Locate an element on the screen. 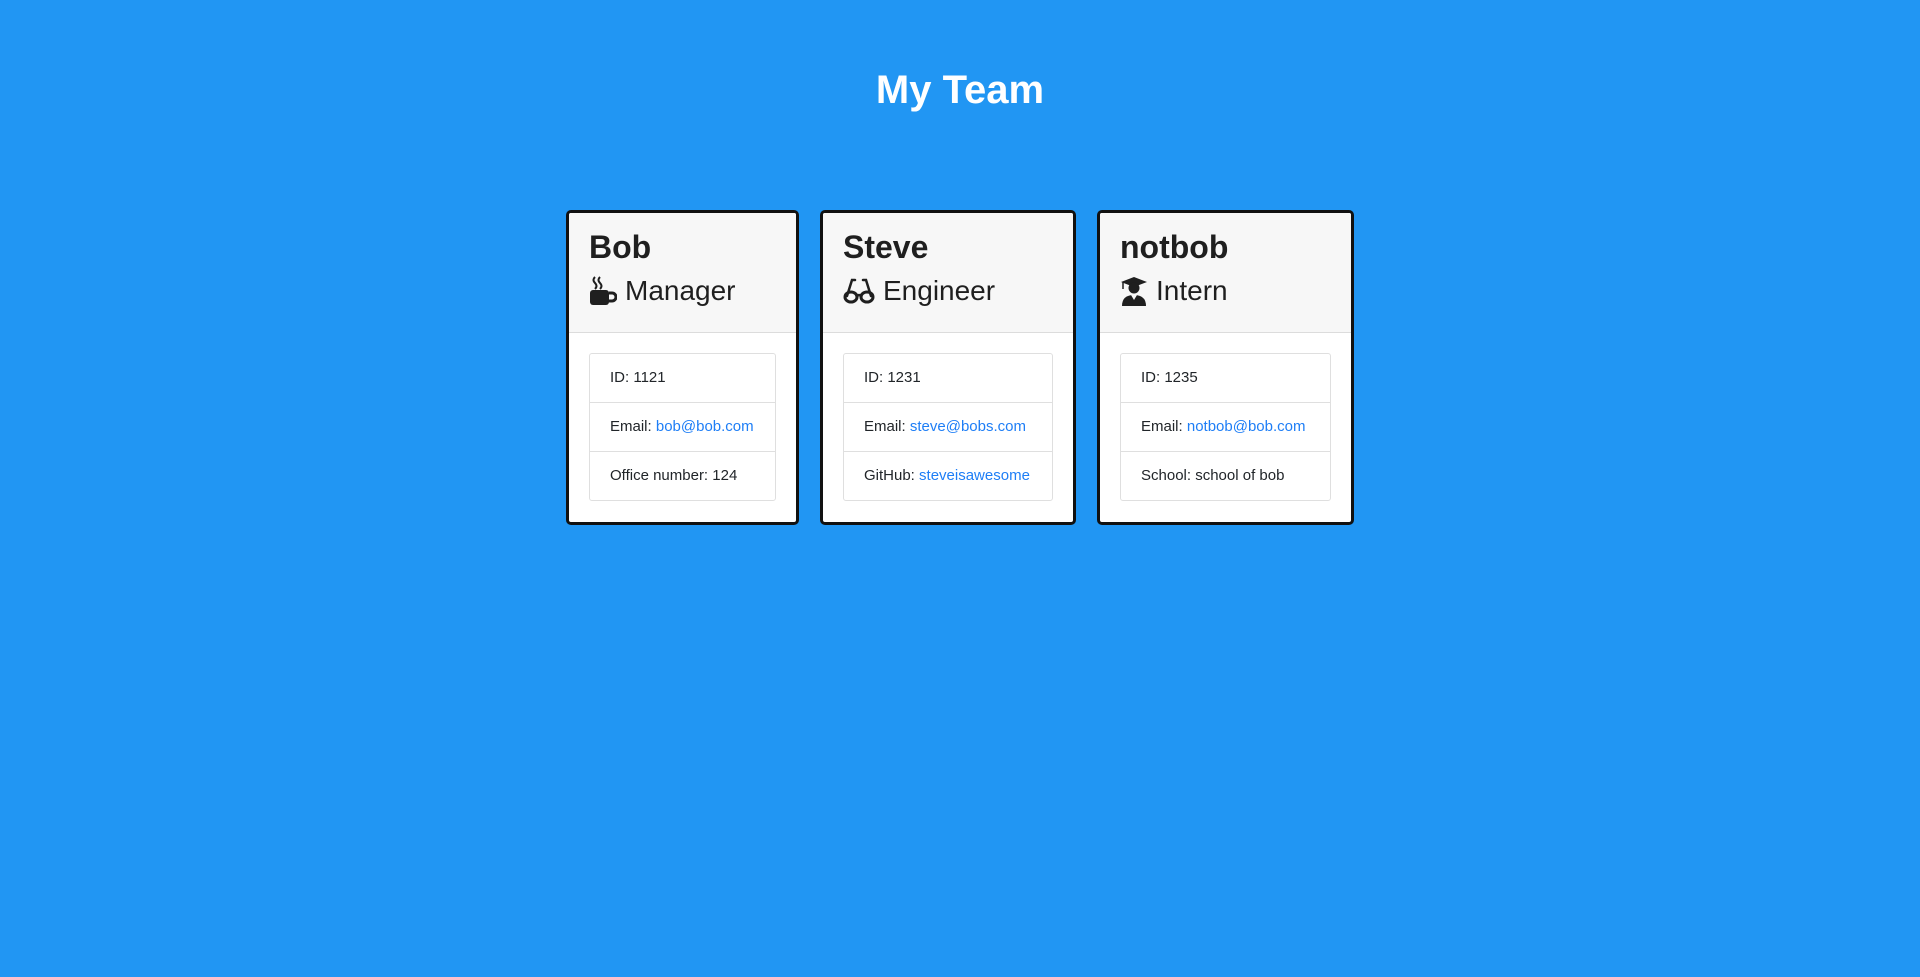 The width and height of the screenshot is (1920, 977). employee-role-label: Intern is located at coordinates (1192, 290).